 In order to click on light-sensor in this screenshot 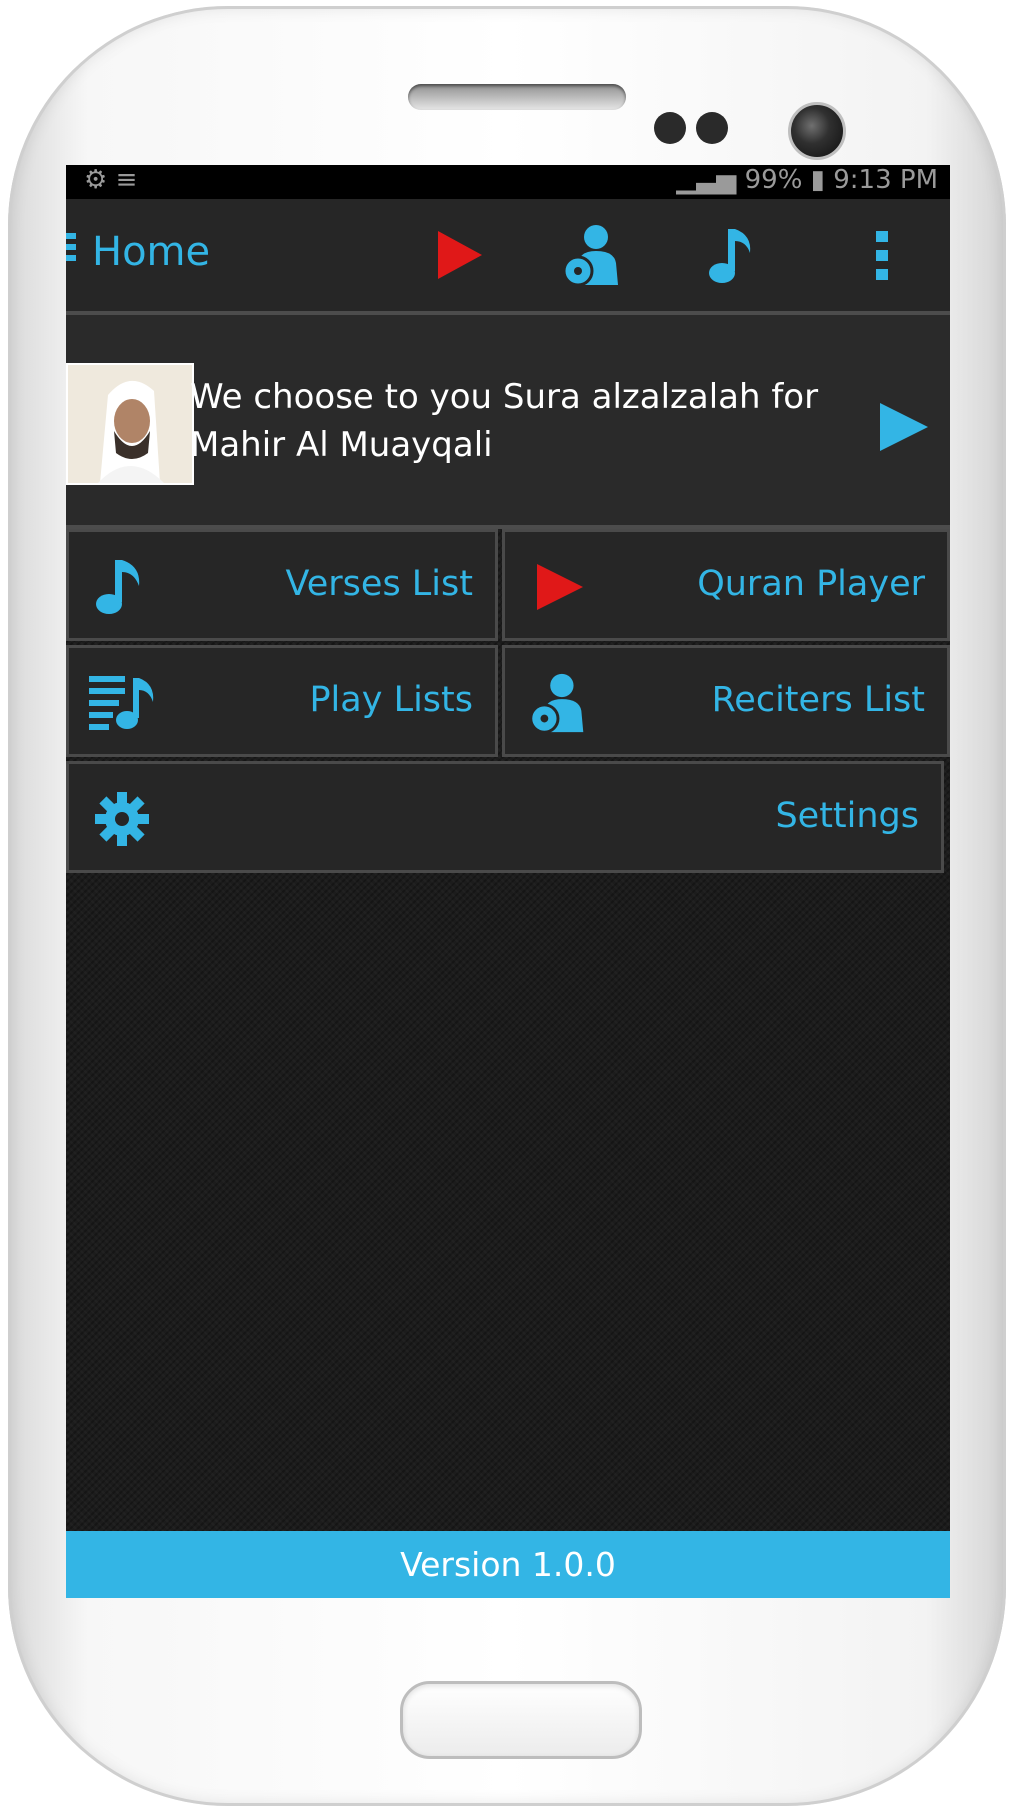, I will do `click(712, 128)`.